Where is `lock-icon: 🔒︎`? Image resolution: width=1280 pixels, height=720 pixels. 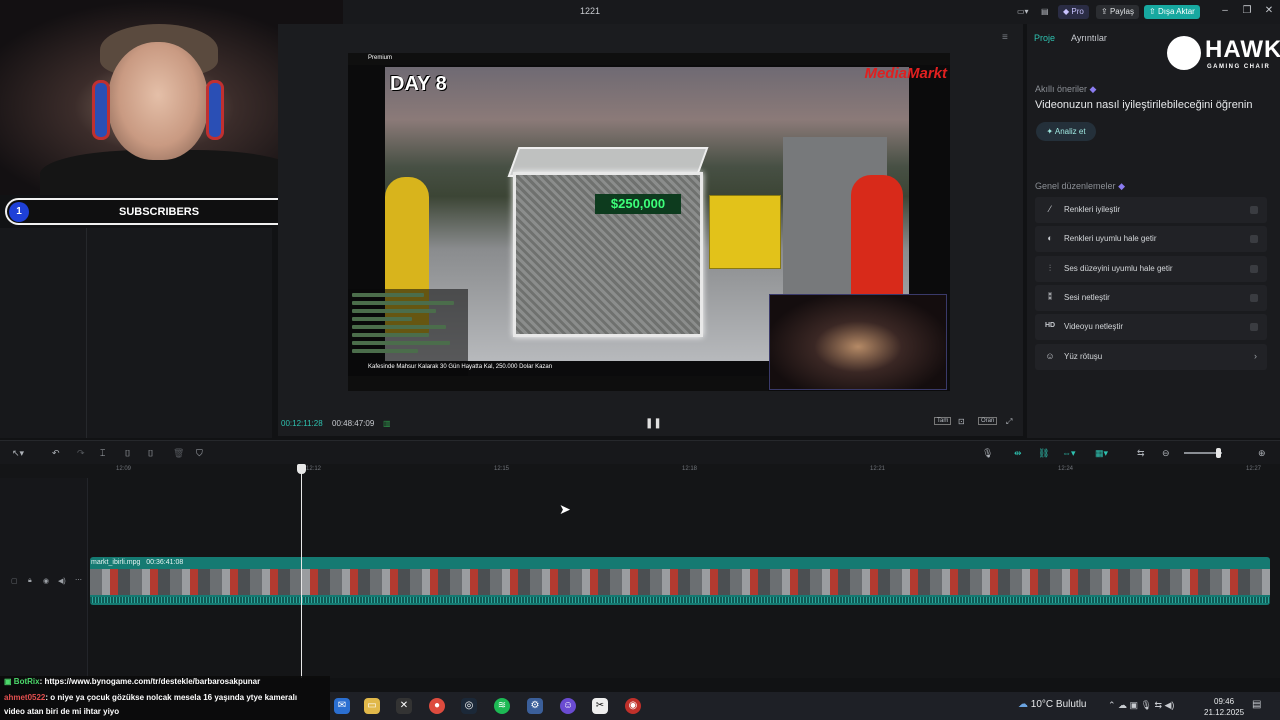 lock-icon: 🔒︎ is located at coordinates (30, 581).